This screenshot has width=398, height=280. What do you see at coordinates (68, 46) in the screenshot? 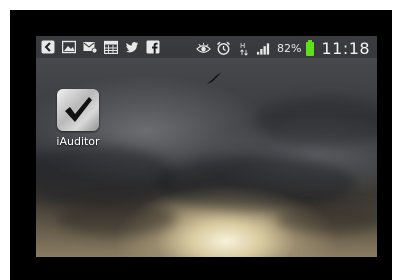
I see `image-notification-icon` at bounding box center [68, 46].